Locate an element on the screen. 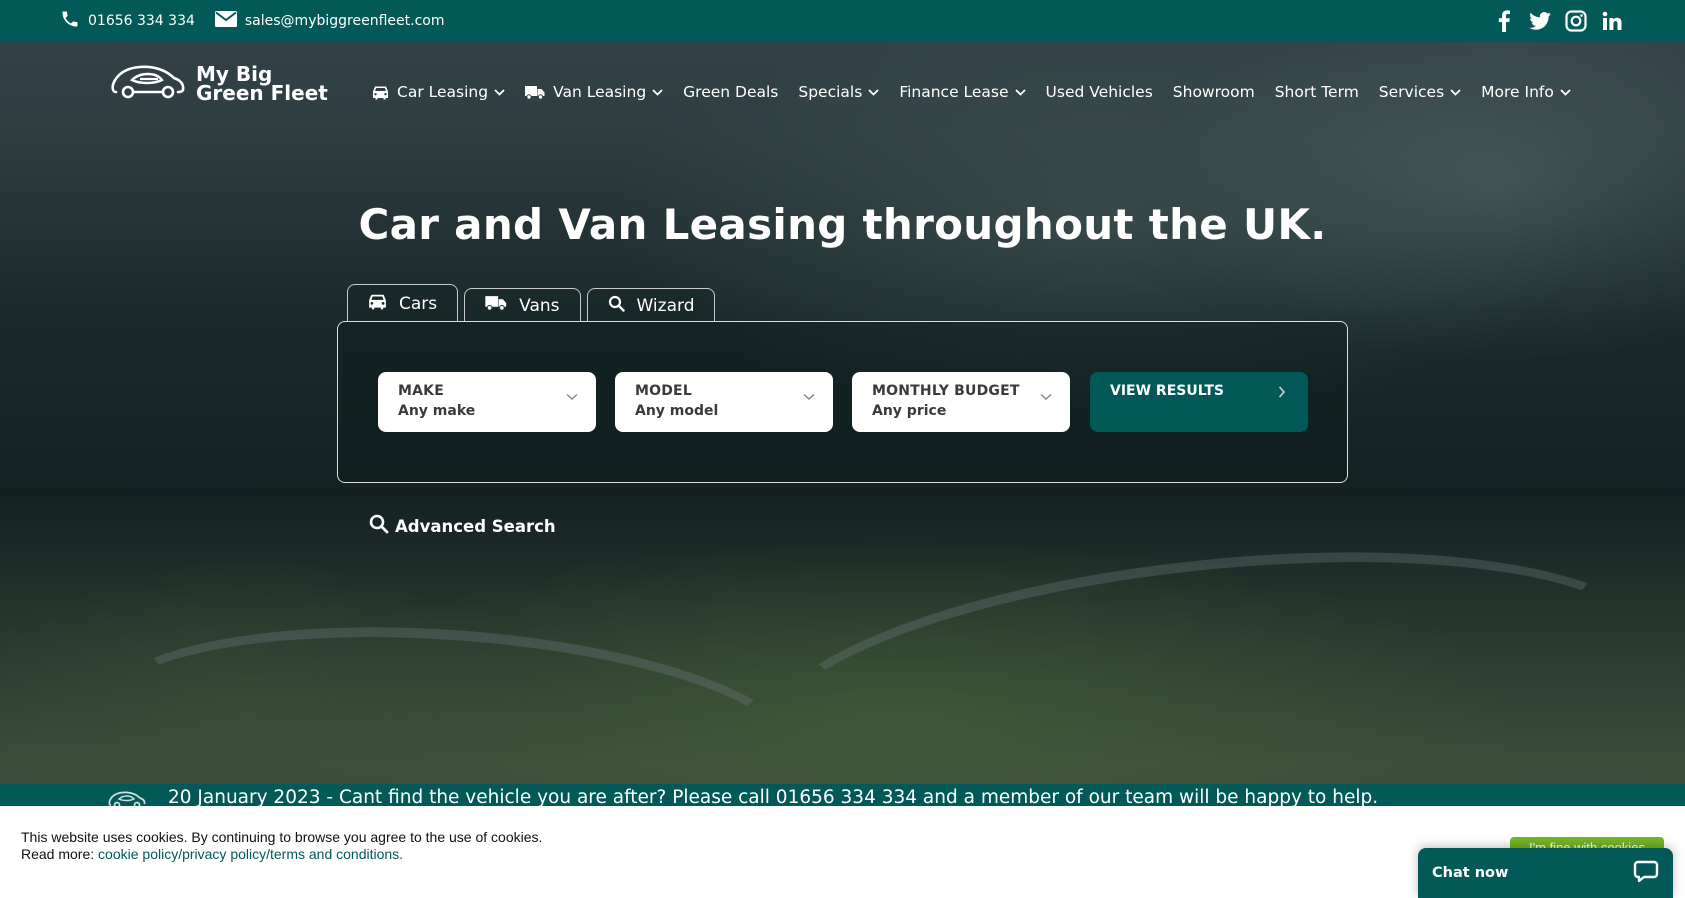 The width and height of the screenshot is (1685, 898). nav-label: Short Term is located at coordinates (1316, 92).